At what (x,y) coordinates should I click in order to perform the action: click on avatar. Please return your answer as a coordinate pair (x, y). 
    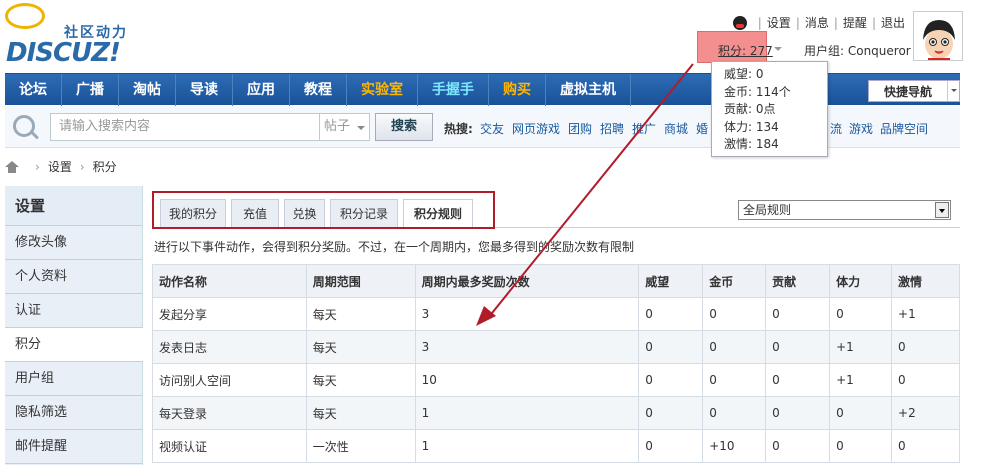
    Looking at the image, I should click on (938, 36).